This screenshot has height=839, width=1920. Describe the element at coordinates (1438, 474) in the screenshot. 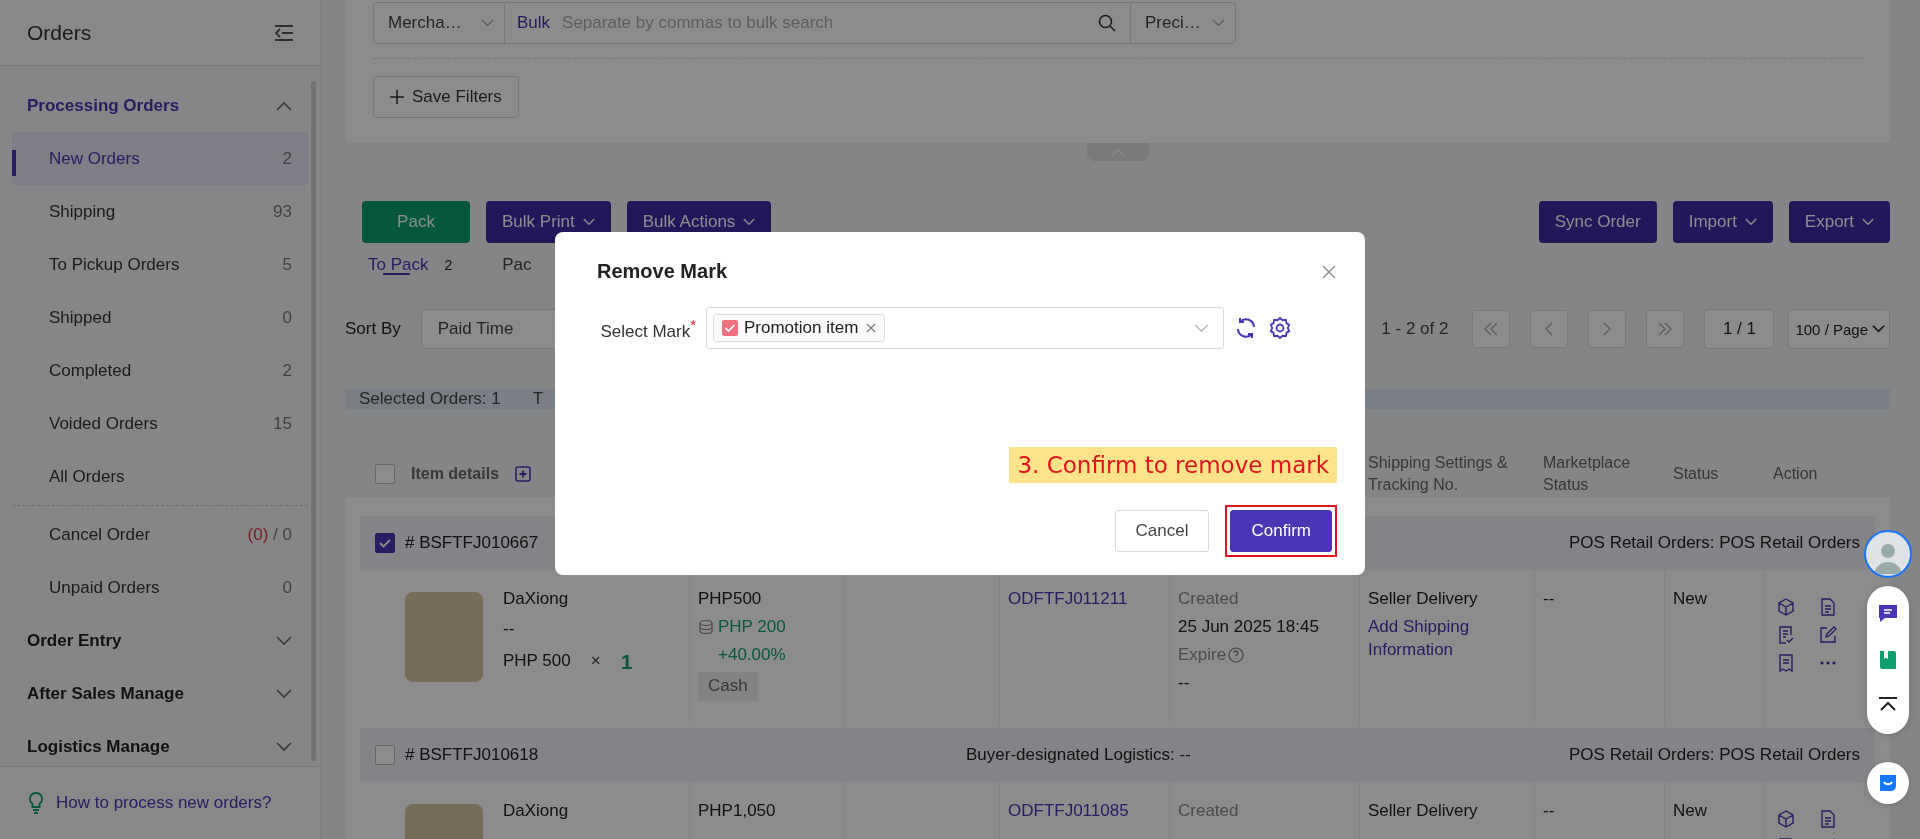

I see `column-header: Shipping Settings & Tracking No.` at that location.